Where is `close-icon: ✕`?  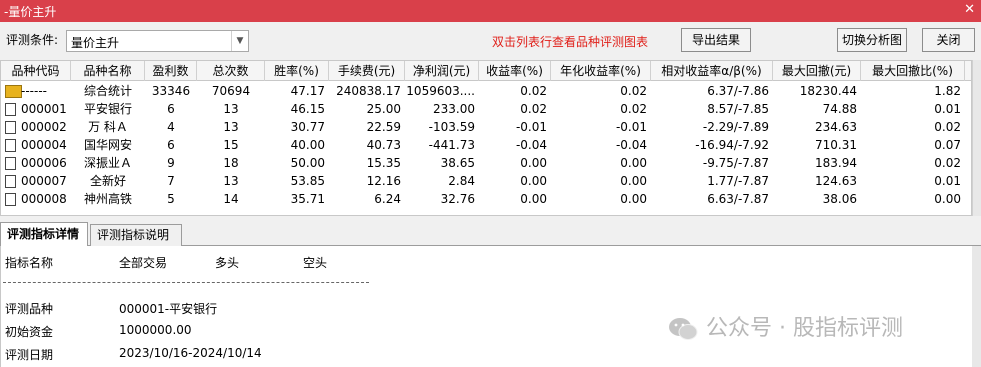 close-icon: ✕ is located at coordinates (969, 9).